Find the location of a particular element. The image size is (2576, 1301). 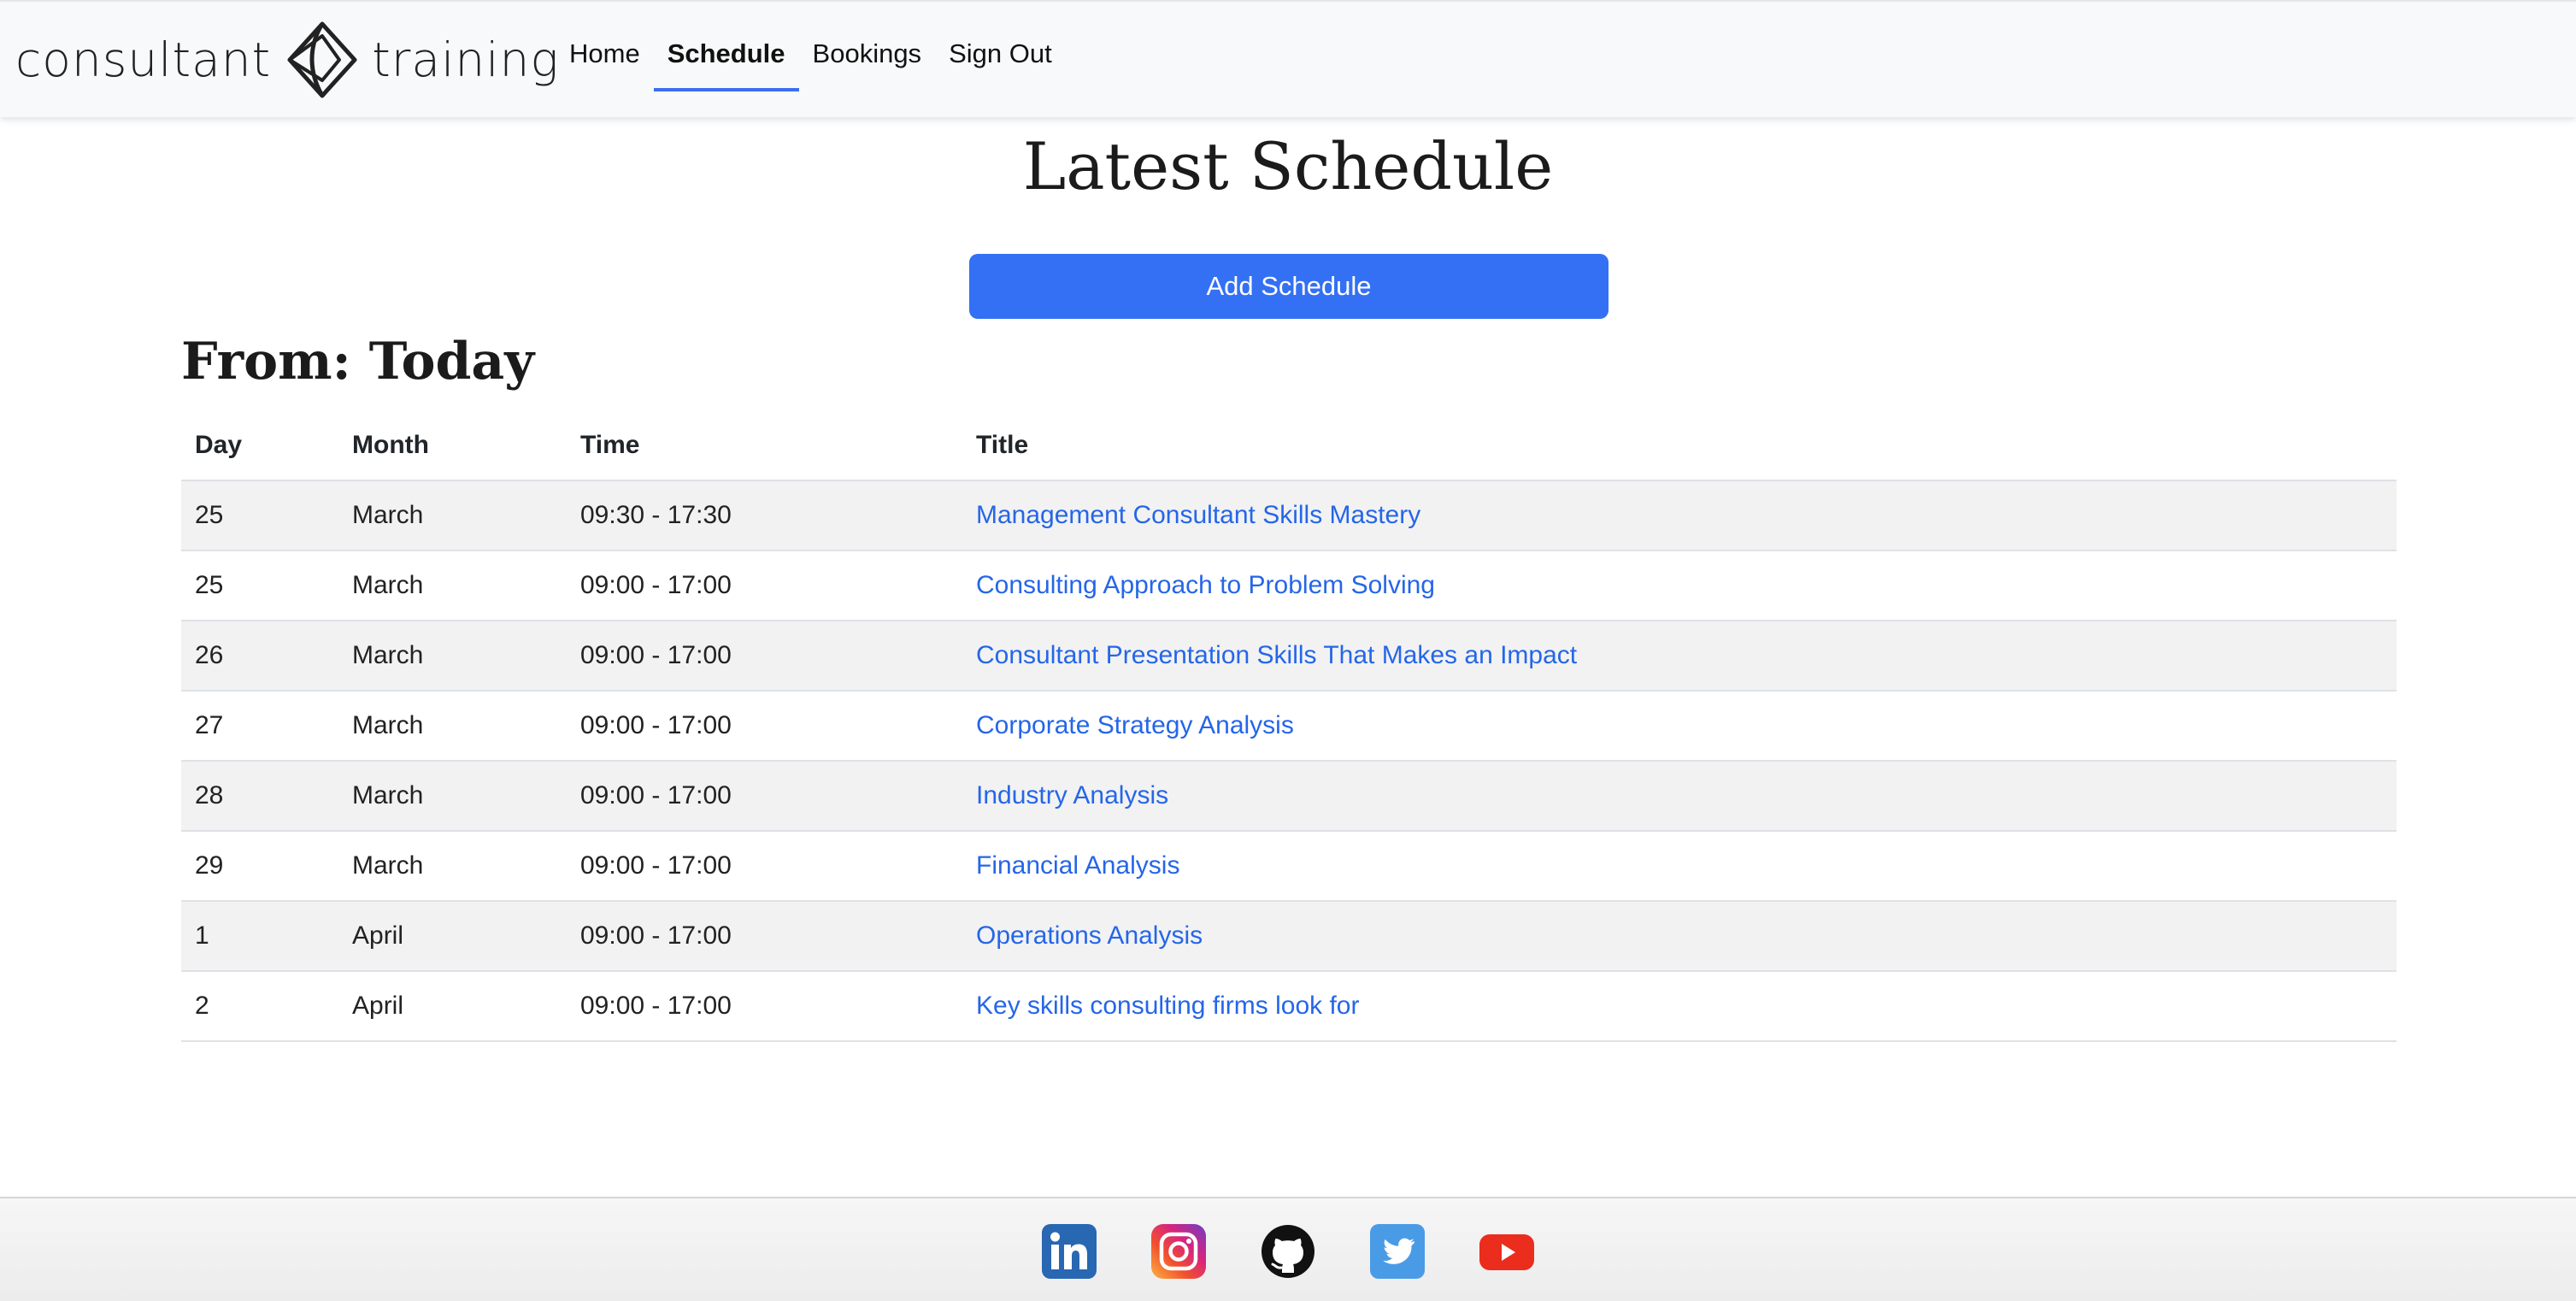

cell-title: Corporate Strategy Analysis is located at coordinates (1679, 726).